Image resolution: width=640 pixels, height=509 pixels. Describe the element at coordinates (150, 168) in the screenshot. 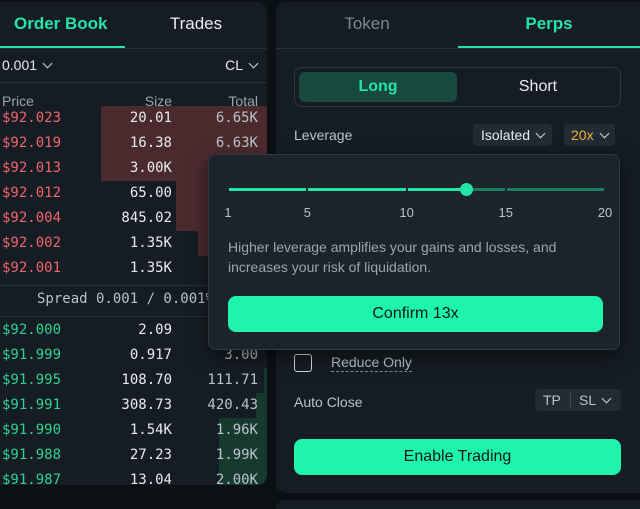

I see `ask-row-size: 3.00K` at that location.